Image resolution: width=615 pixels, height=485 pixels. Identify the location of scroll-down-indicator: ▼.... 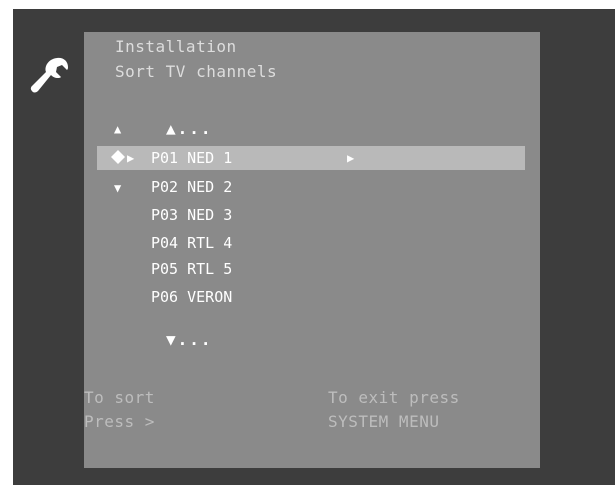
(189, 340).